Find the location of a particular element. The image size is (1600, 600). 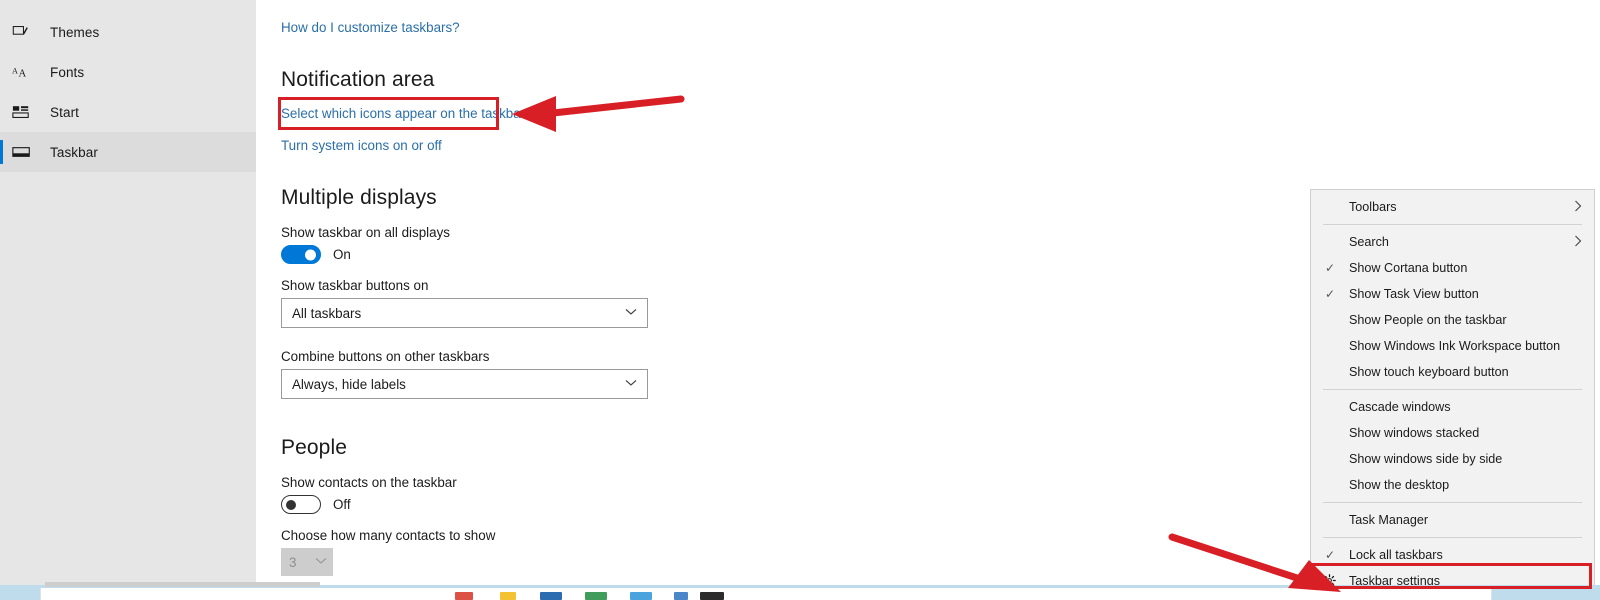

show-taskbar-all-displays-row: On is located at coordinates (316, 254).